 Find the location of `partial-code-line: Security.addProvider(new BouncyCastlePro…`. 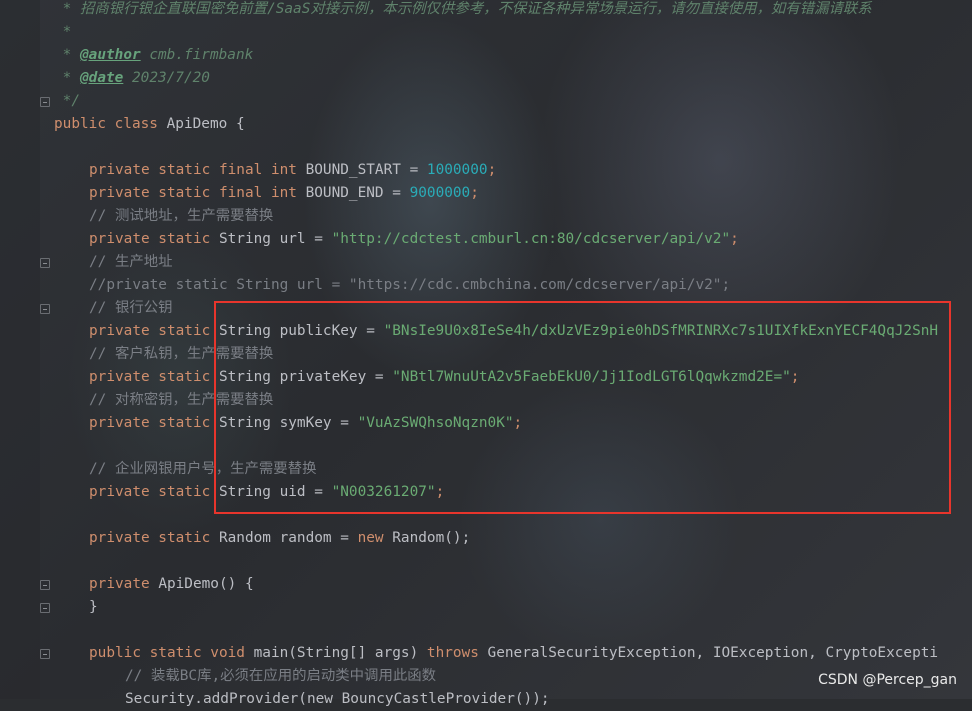

partial-code-line: Security.addProvider(new BouncyCastlePro… is located at coordinates (337, 699).